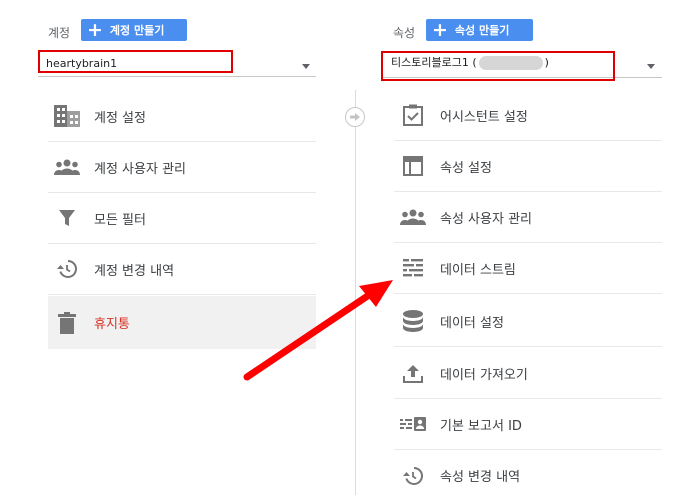 The width and height of the screenshot is (674, 501). Describe the element at coordinates (318, 330) in the screenshot. I see `annotation-arrow` at that location.